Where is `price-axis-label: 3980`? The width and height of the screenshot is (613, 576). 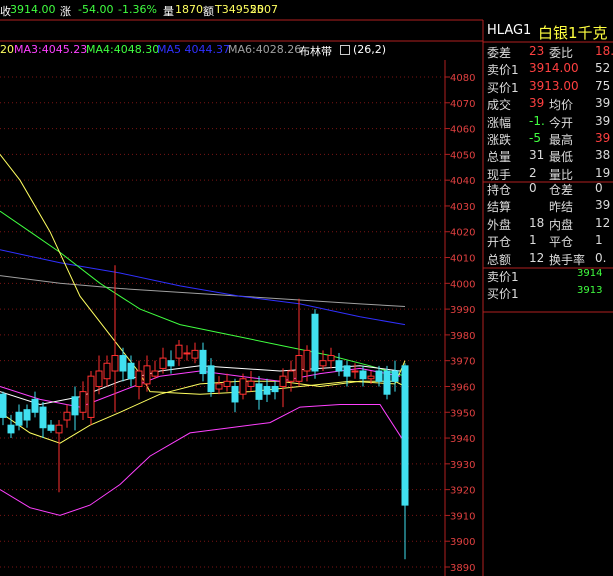
price-axis-label: 3980 is located at coordinates (462, 336).